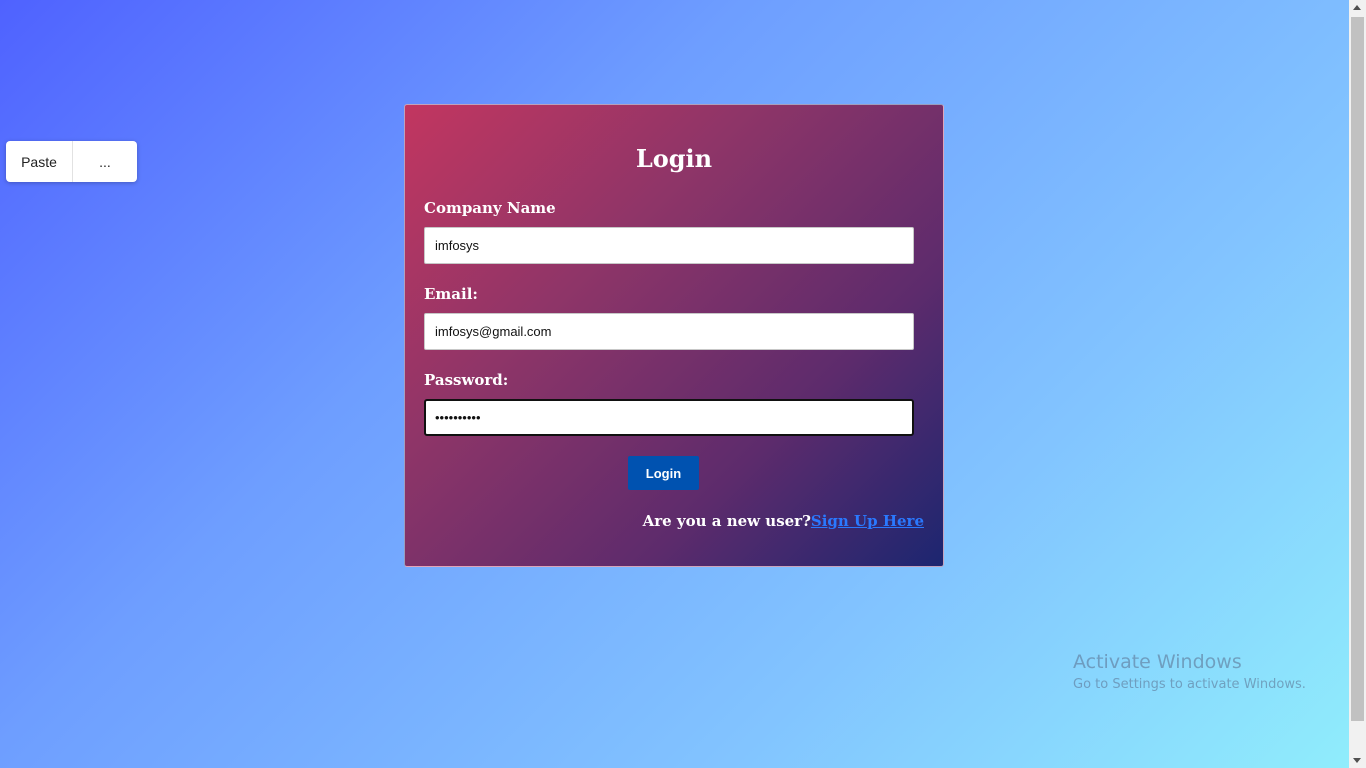 Image resolution: width=1366 pixels, height=768 pixels. I want to click on login-button: Login, so click(663, 473).